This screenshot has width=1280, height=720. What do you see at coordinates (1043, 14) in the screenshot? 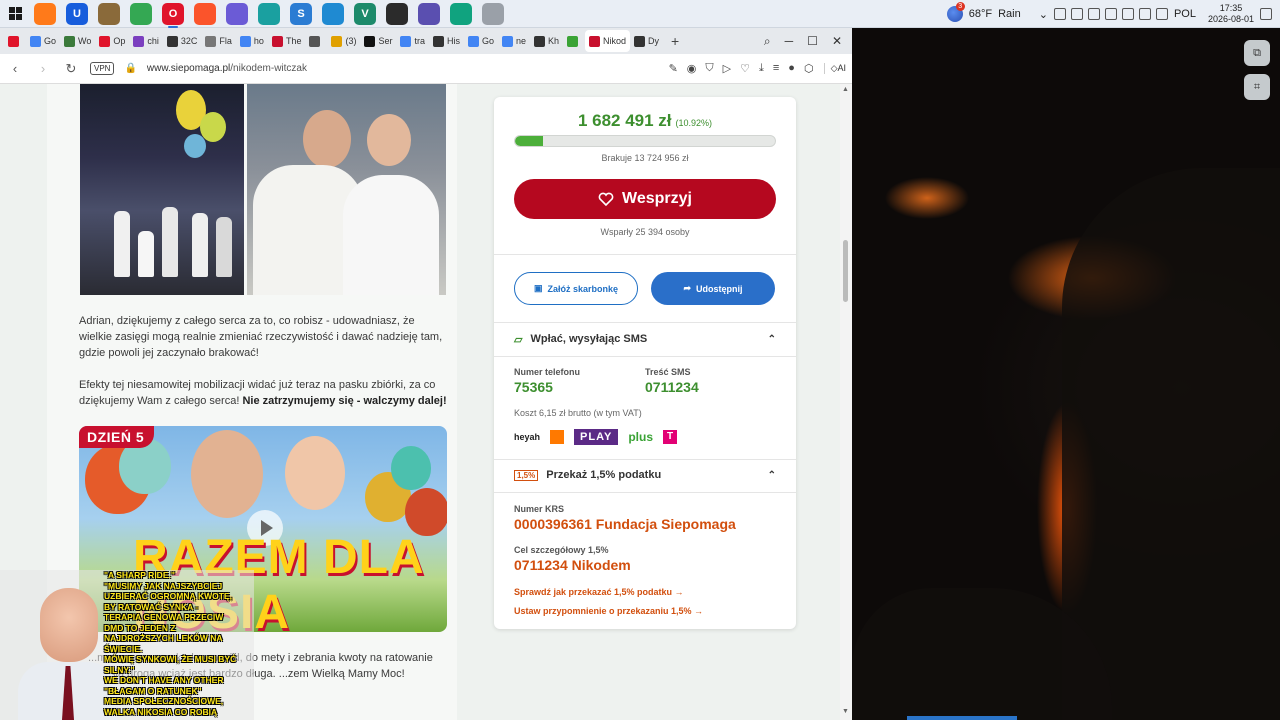
I see `chevron-up-icon: ⌄` at bounding box center [1043, 14].